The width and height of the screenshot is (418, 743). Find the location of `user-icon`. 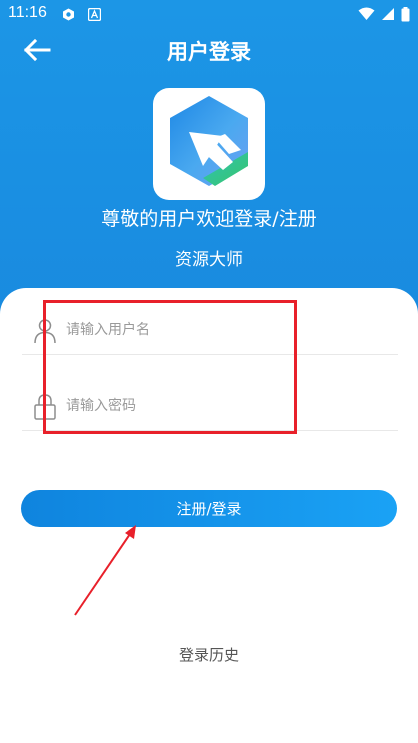

user-icon is located at coordinates (45, 331).